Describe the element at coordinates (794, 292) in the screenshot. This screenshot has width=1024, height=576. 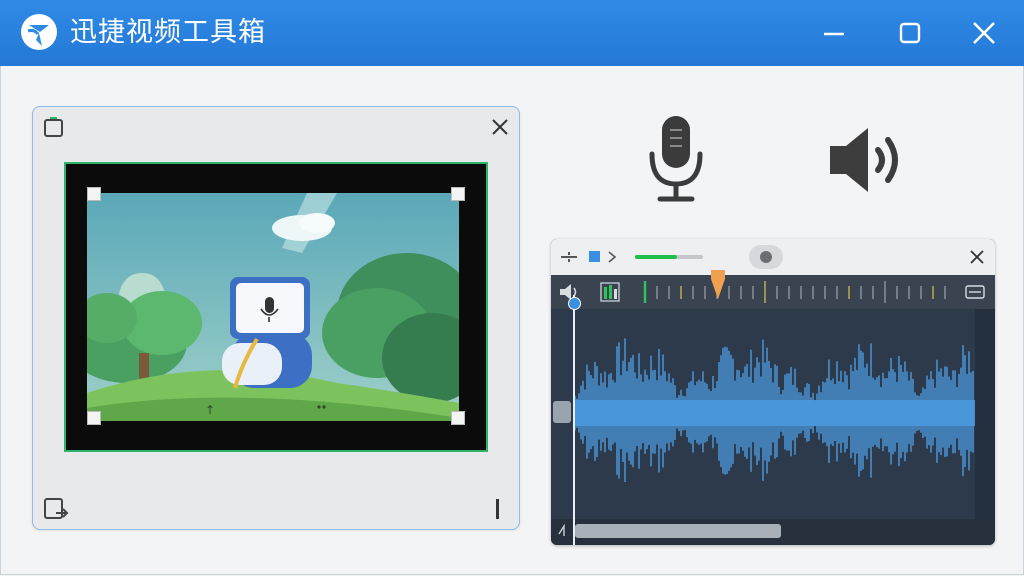
I see `ruler-ticks` at that location.